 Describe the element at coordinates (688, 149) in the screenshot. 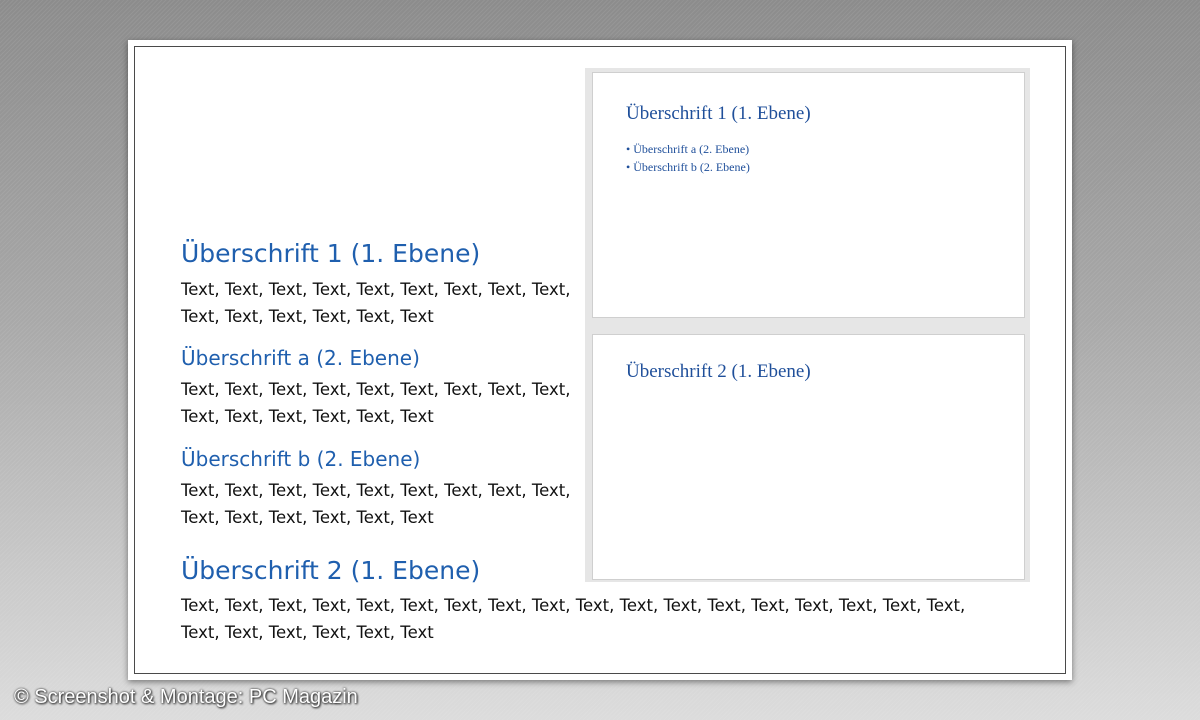

I see `slide-bullet: • Überschrift a (2. Ebene)` at that location.